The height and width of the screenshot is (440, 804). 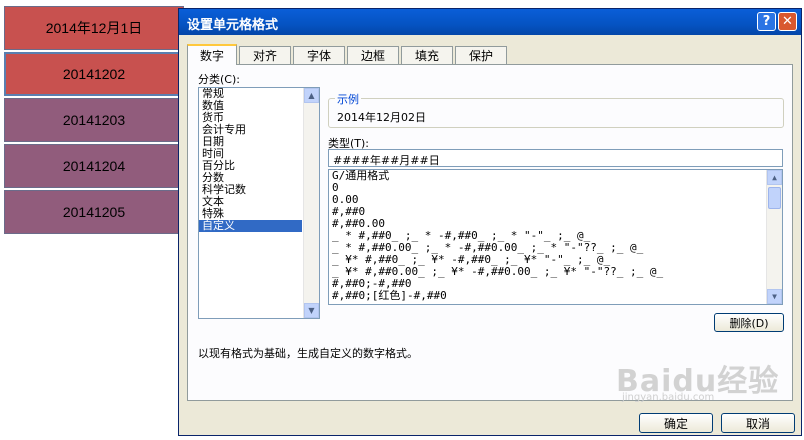 I want to click on cell-a1: 2014年12月1日, so click(x=94, y=28).